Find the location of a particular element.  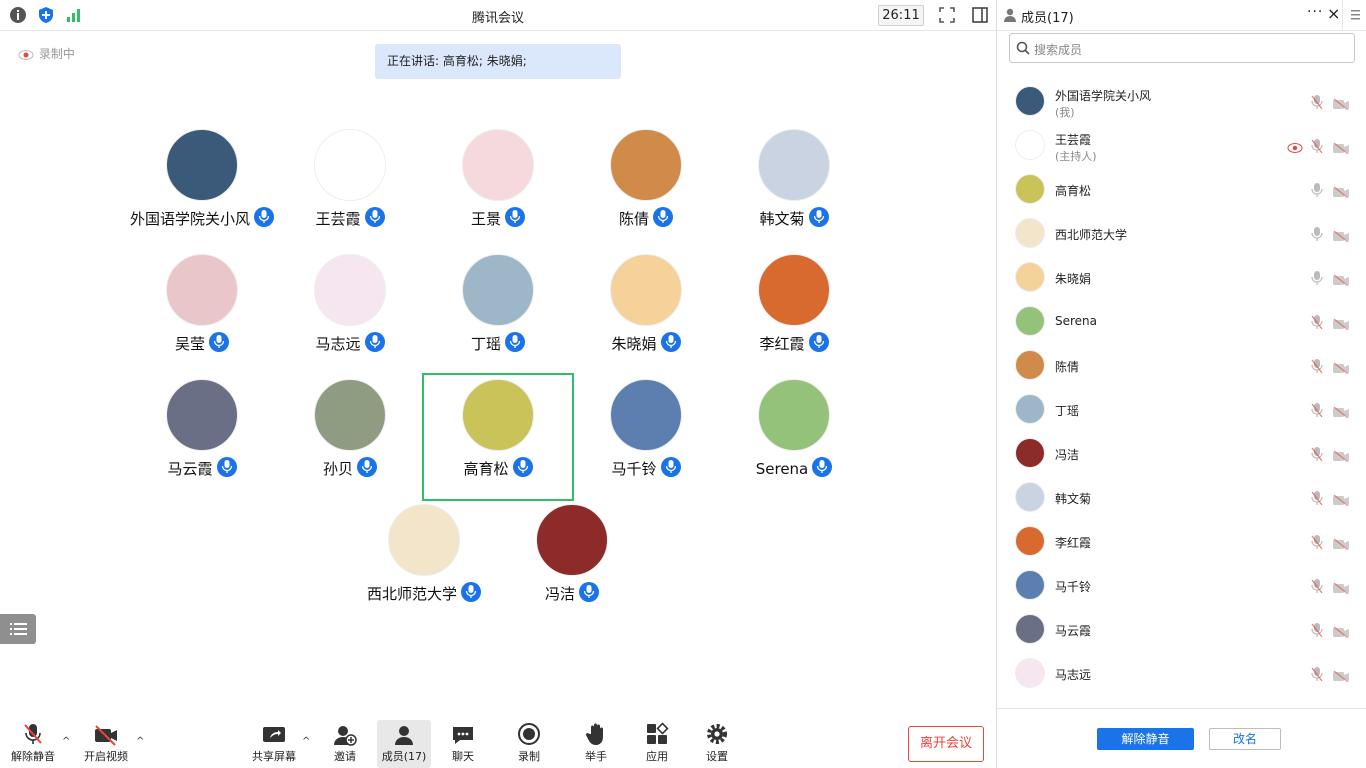

member-row: 冯洁 is located at coordinates (1181, 454).